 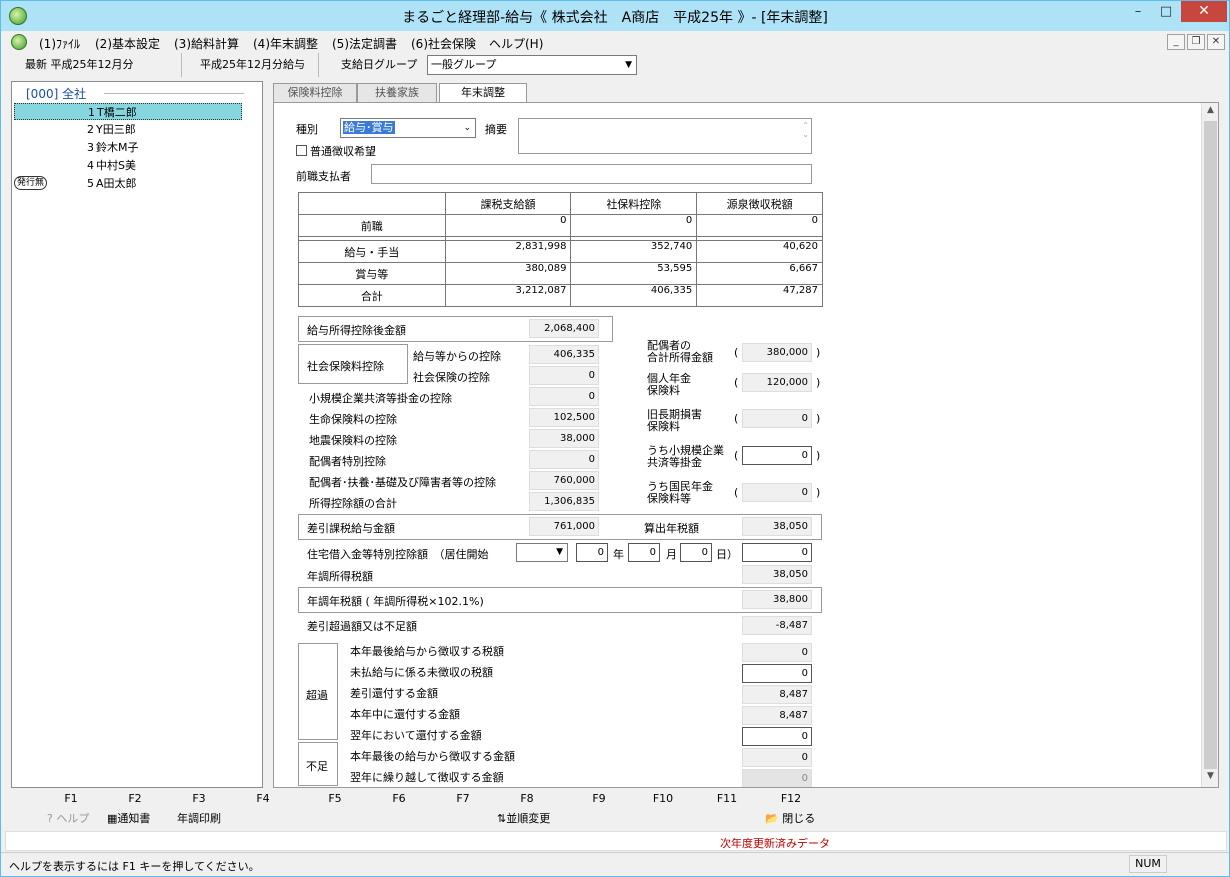 What do you see at coordinates (1138, 11) in the screenshot?
I see `minimize-icon: –` at bounding box center [1138, 11].